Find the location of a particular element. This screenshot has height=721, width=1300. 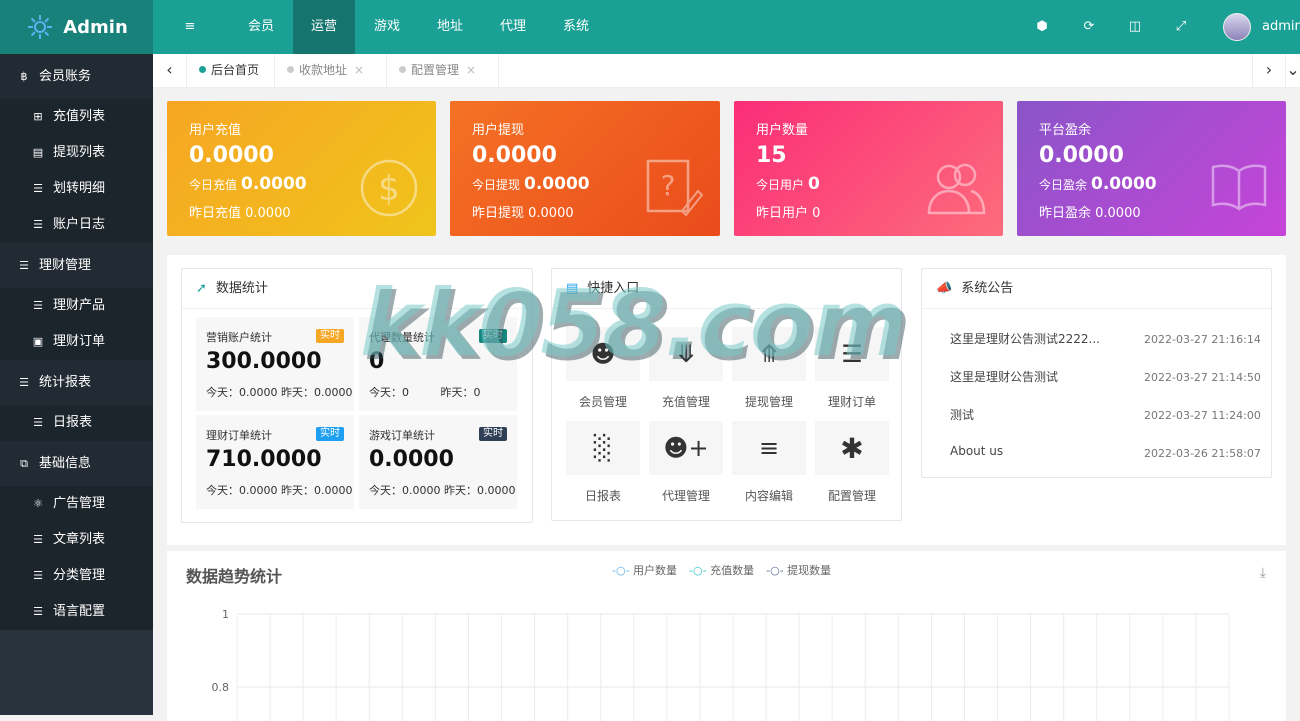

fullscreen-icon: ⤢ is located at coordinates (1181, 27).